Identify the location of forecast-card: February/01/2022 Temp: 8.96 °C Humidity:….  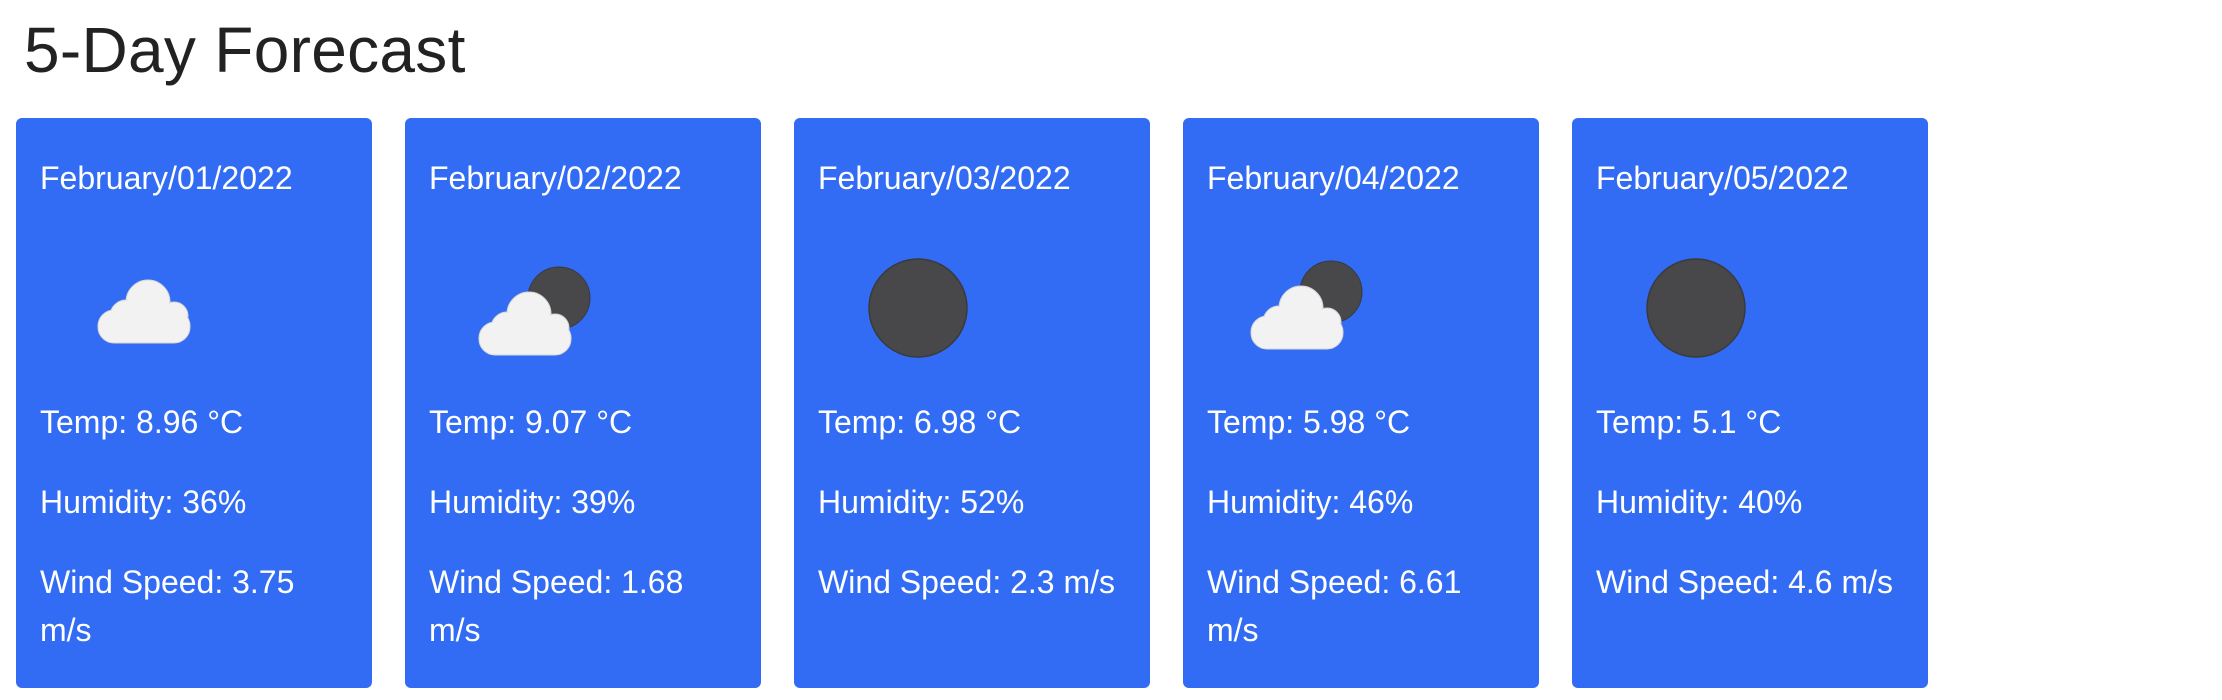
(194, 403).